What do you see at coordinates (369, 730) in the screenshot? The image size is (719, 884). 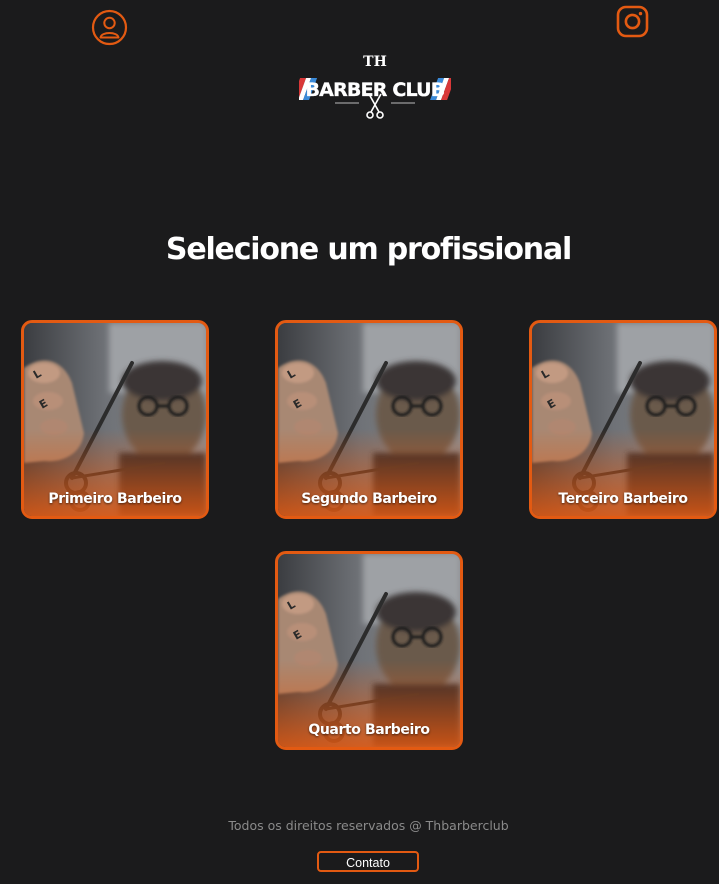 I see `professional-name: Quarto Barbeiro` at bounding box center [369, 730].